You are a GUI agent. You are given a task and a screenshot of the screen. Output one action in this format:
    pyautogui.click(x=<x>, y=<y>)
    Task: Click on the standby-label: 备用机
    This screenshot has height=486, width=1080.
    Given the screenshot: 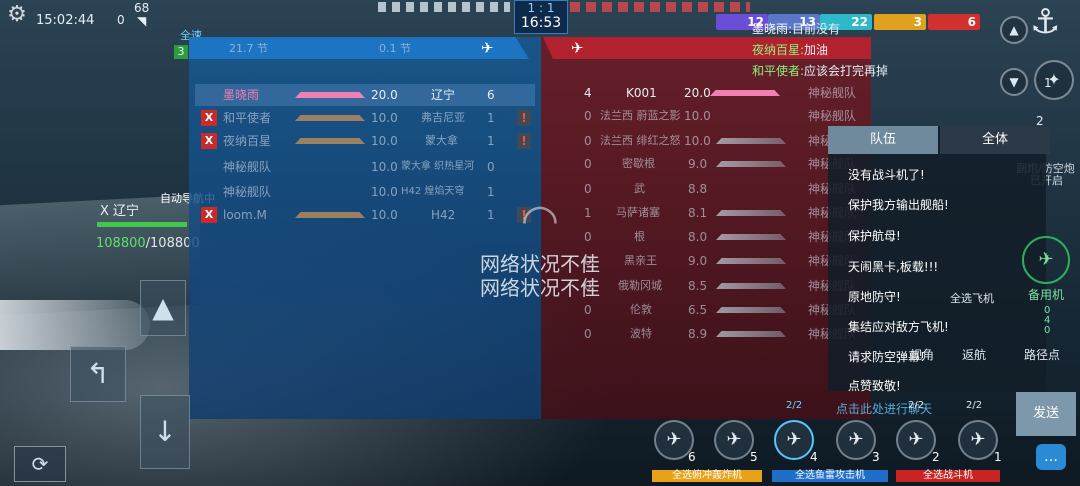 What is the action you would take?
    pyautogui.click(x=1046, y=295)
    